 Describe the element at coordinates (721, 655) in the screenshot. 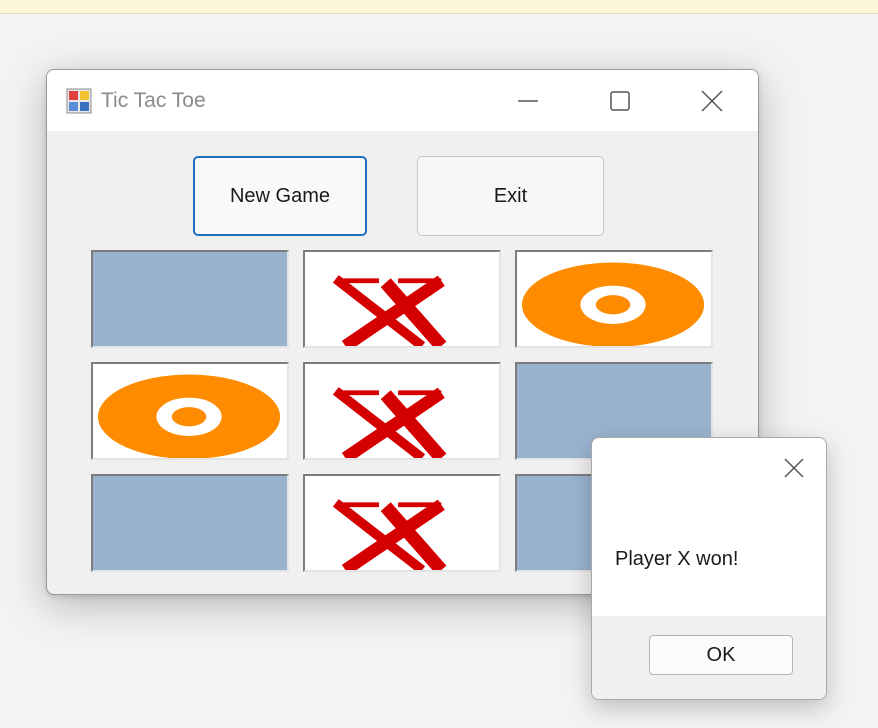

I see `ok-button: OK` at that location.